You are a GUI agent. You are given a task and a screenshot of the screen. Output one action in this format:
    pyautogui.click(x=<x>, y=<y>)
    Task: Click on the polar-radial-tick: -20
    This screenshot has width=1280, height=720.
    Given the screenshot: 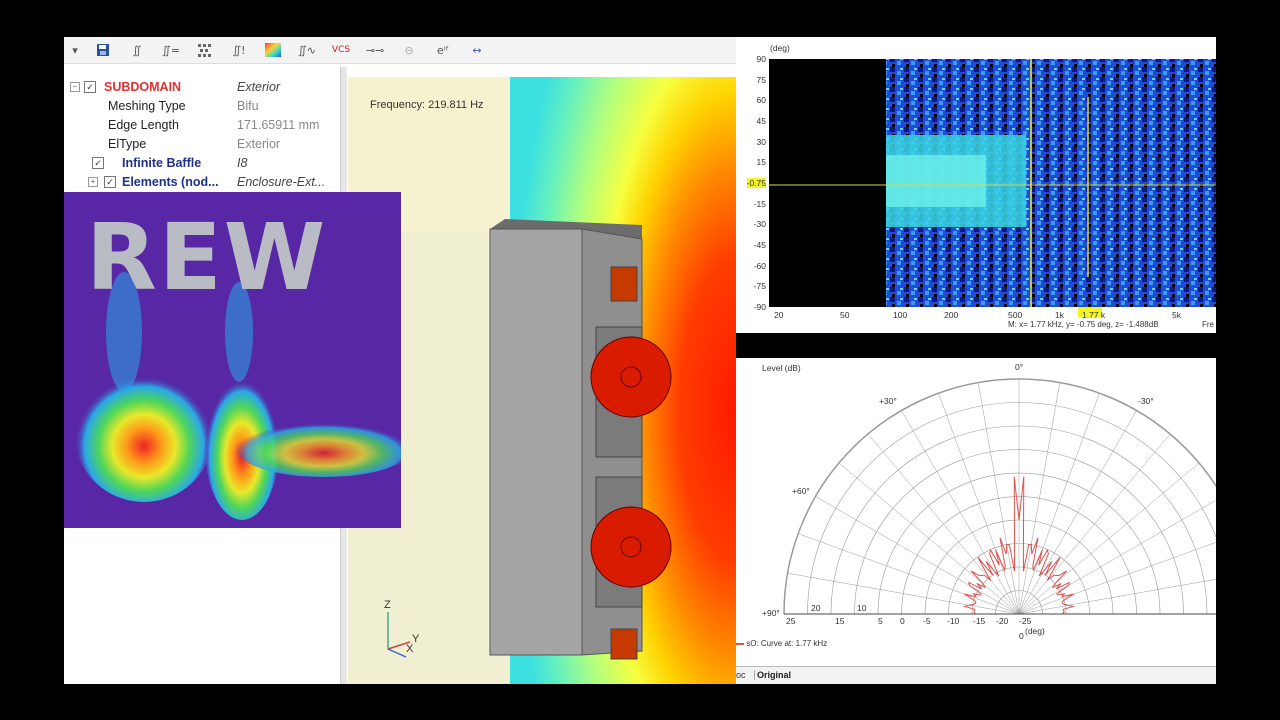 What is the action you would take?
    pyautogui.click(x=1002, y=621)
    